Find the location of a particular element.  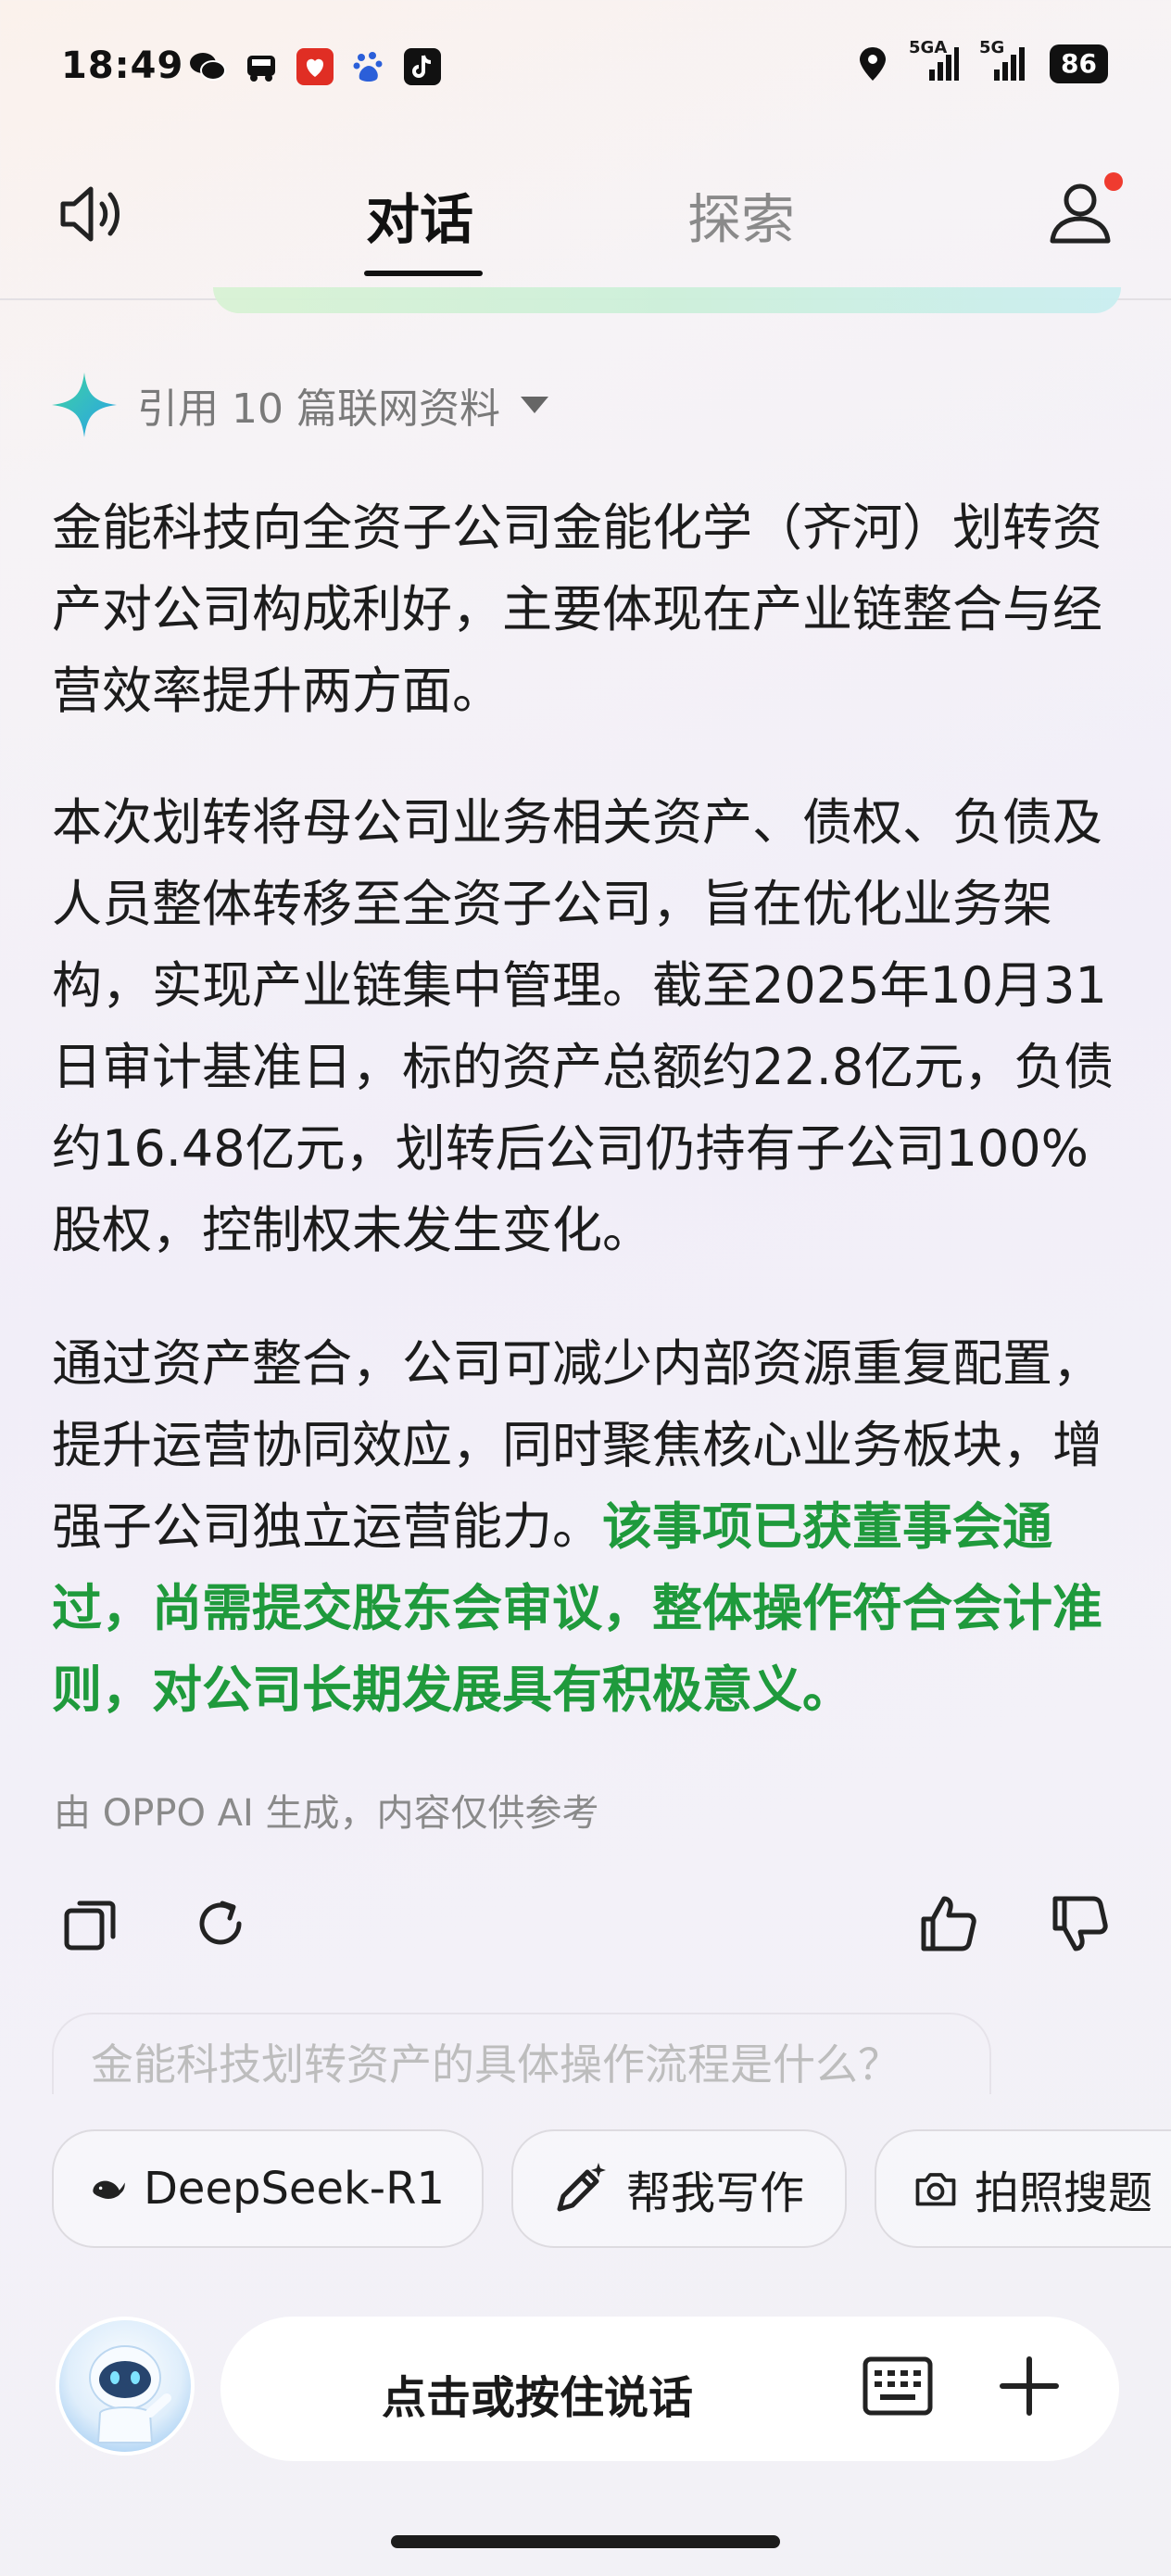

deepseek-chip: DeepSeek-R1 is located at coordinates (268, 2188).